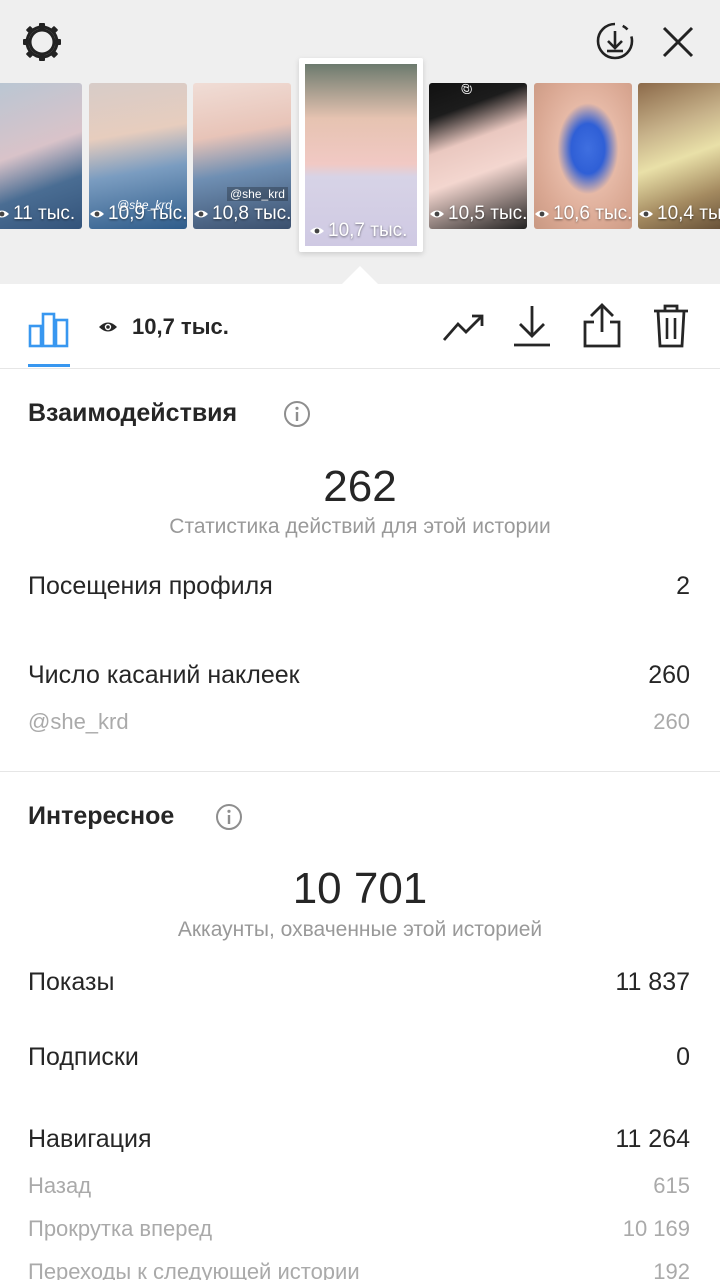 The width and height of the screenshot is (720, 1280). What do you see at coordinates (360, 771) in the screenshot?
I see `section-divider` at bounding box center [360, 771].